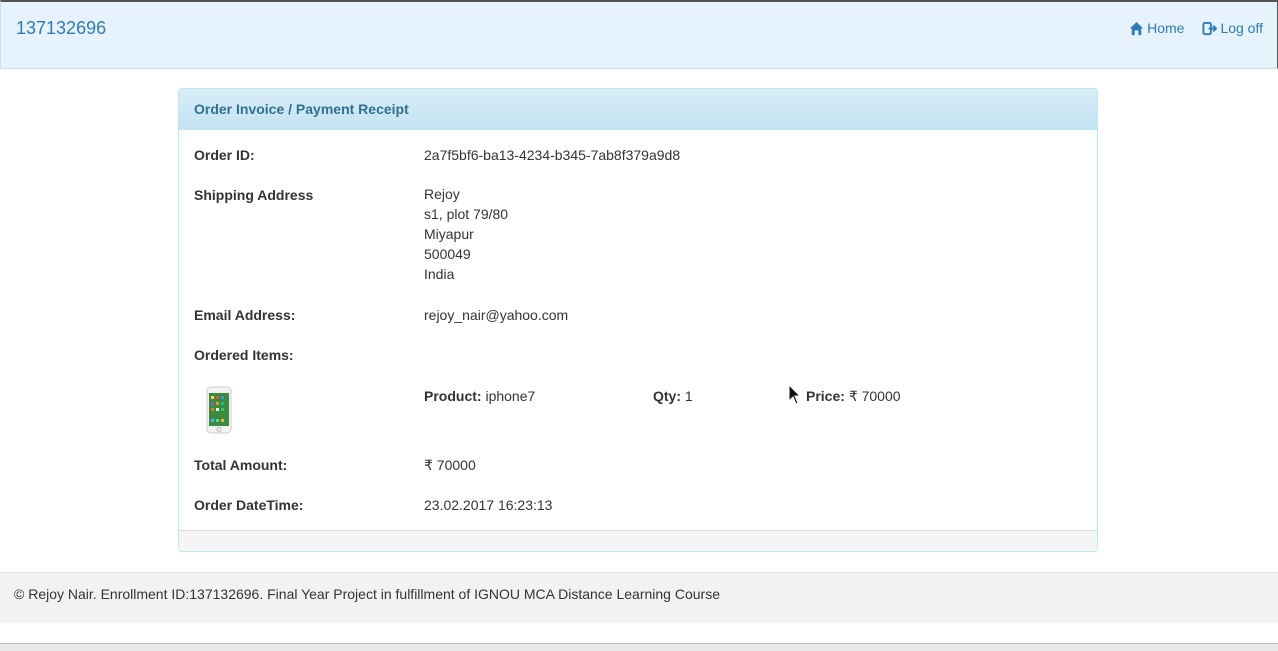 Image resolution: width=1278 pixels, height=651 pixels. What do you see at coordinates (1196, 28) in the screenshot?
I see `nav-links: Home Log off` at bounding box center [1196, 28].